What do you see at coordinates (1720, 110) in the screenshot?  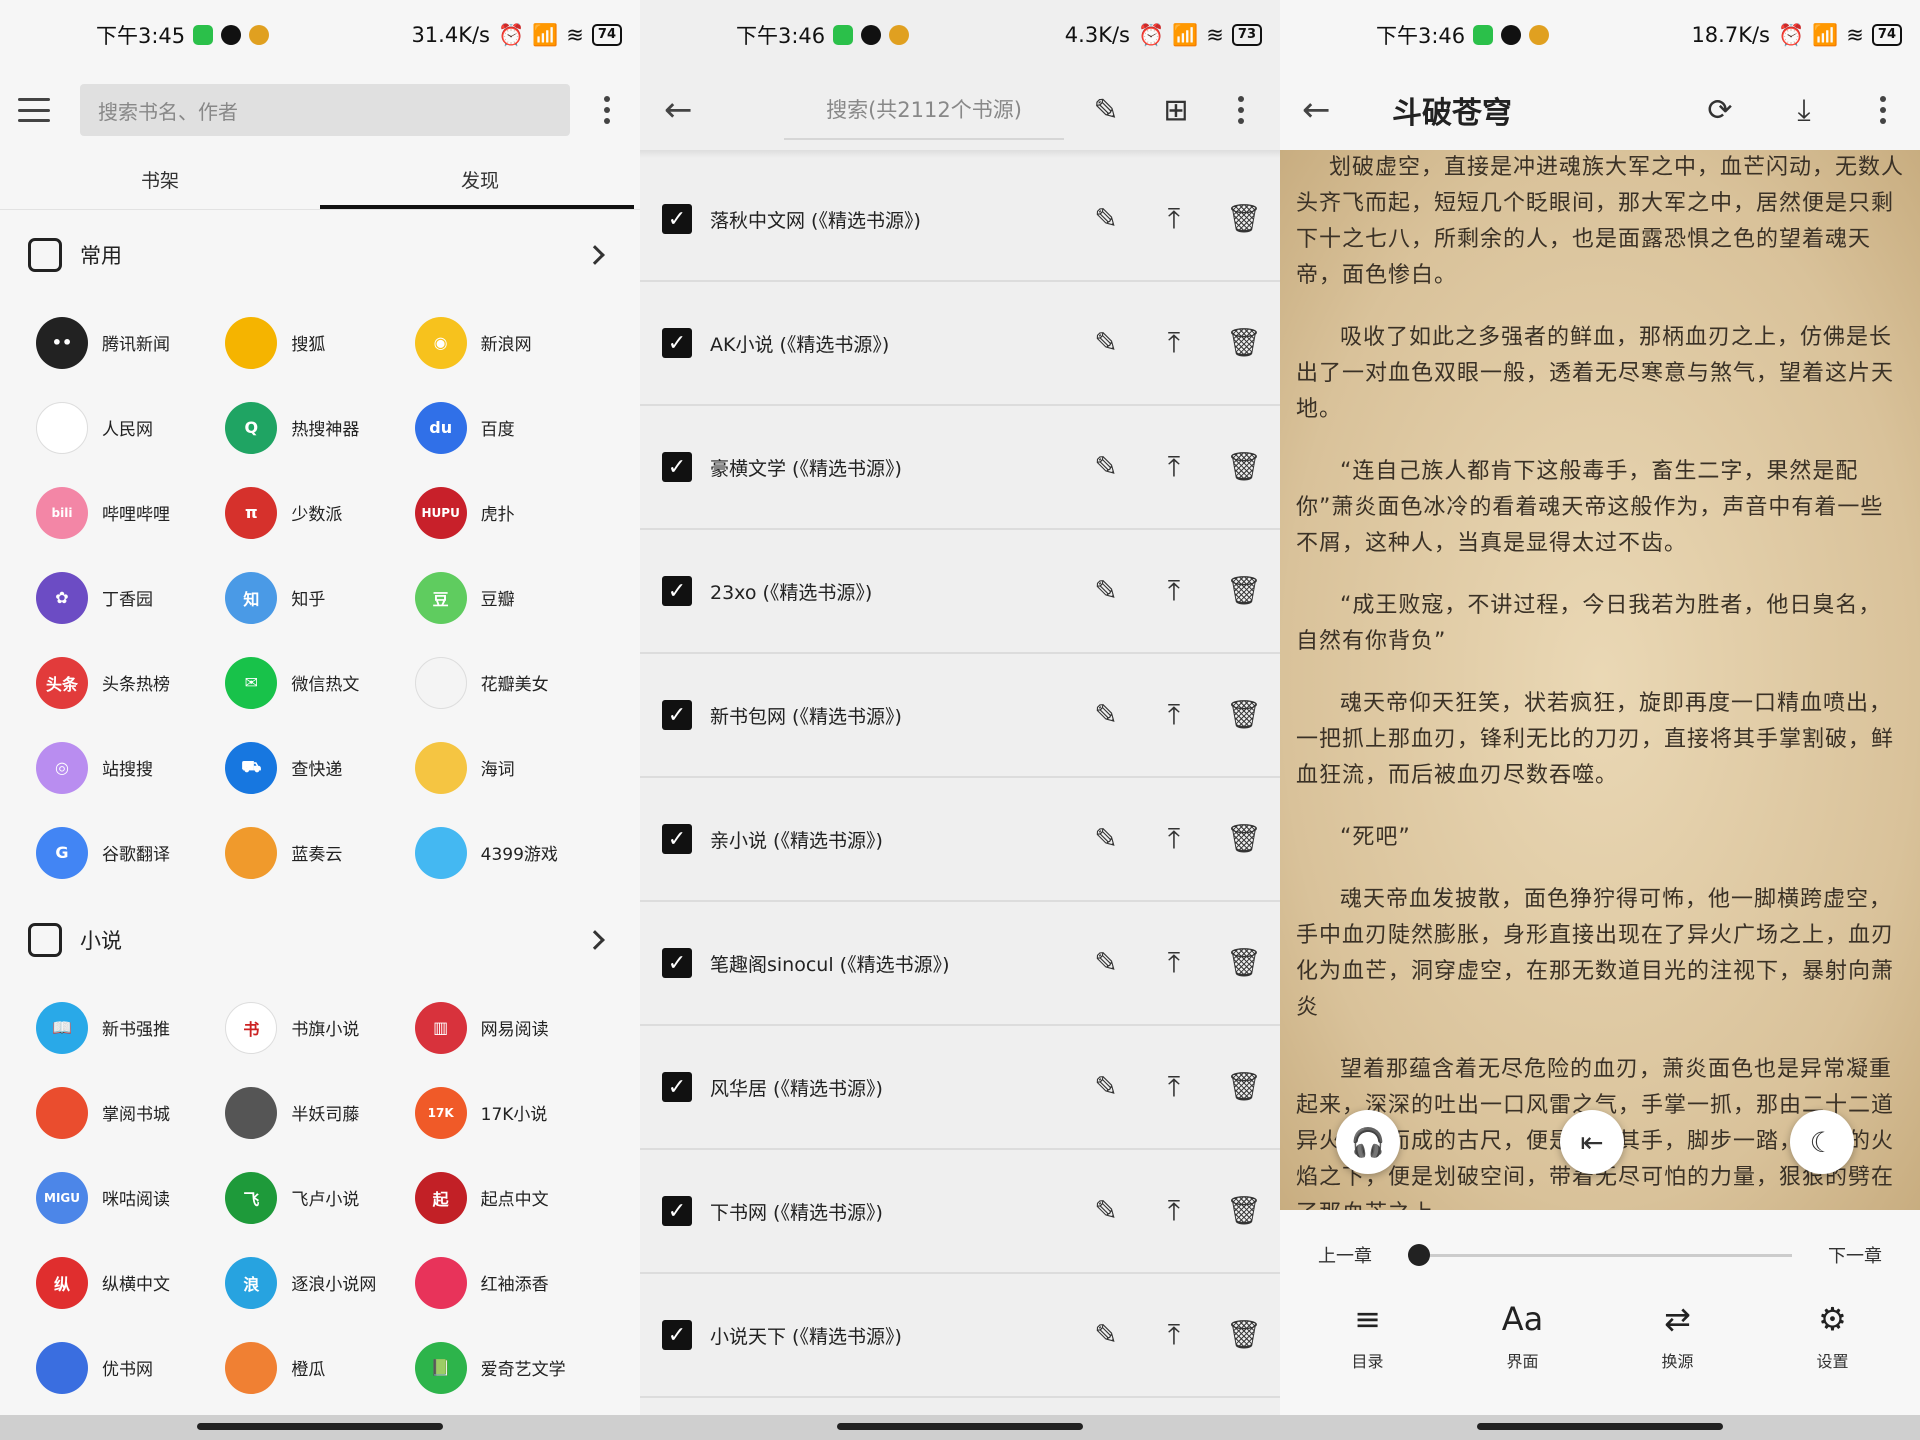 I see `refresh-icon: ⟳` at bounding box center [1720, 110].